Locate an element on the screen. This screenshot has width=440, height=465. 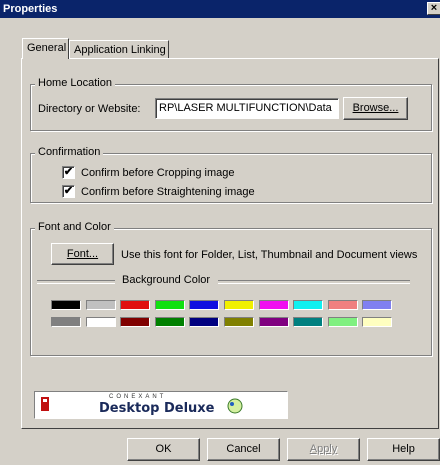
tab-application-linking-label: Application Linking is located at coordinates (120, 50).